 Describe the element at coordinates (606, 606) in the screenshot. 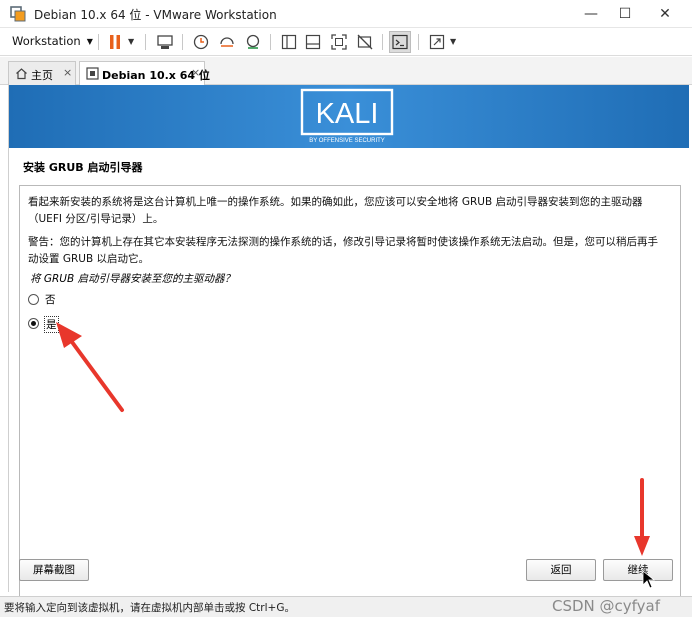

I see `csdn-watermark: CSDN @cyfyaf` at that location.